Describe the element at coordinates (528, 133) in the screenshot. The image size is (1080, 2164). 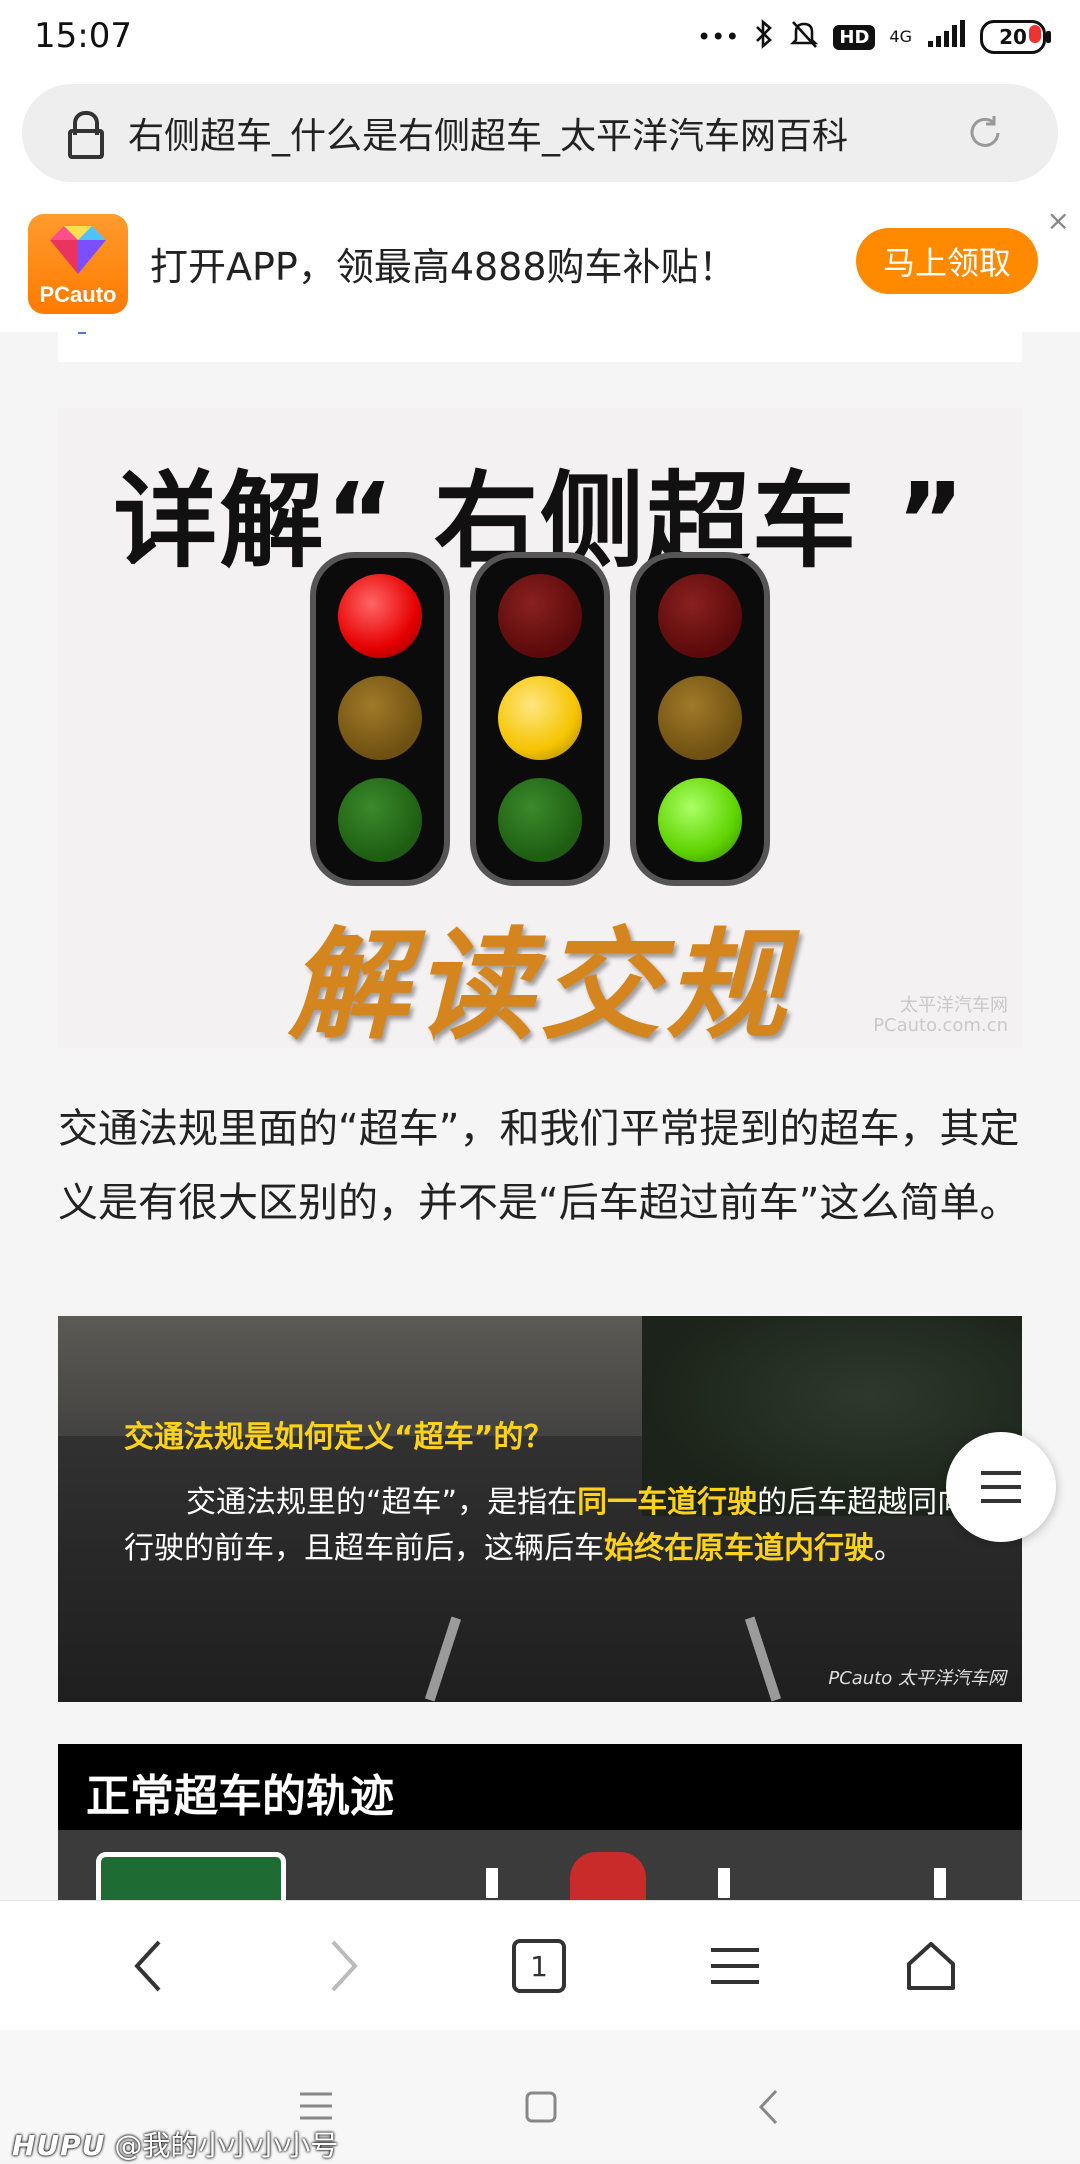
I see `page-title-url: 右侧超车_什么是右侧超车_太平洋汽车网百科` at that location.